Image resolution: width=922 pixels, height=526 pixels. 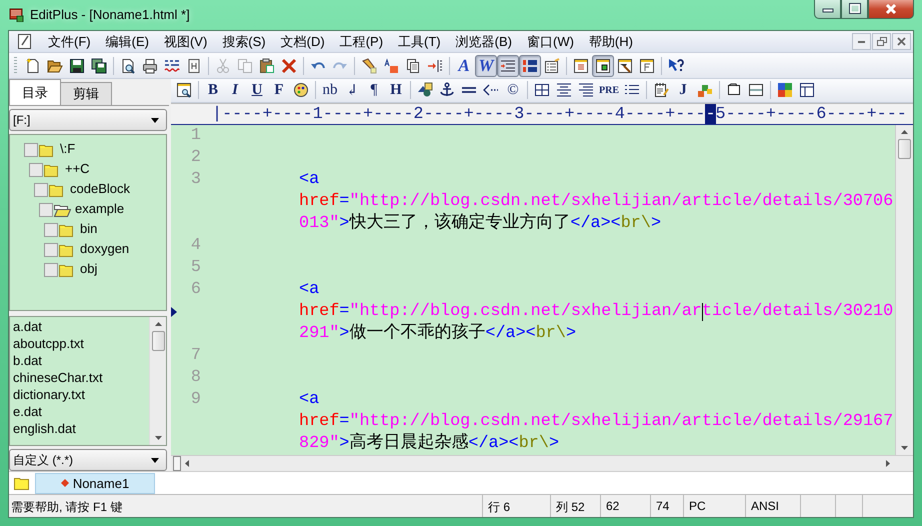 What do you see at coordinates (15, 65) in the screenshot?
I see `toolbar-grip` at bounding box center [15, 65].